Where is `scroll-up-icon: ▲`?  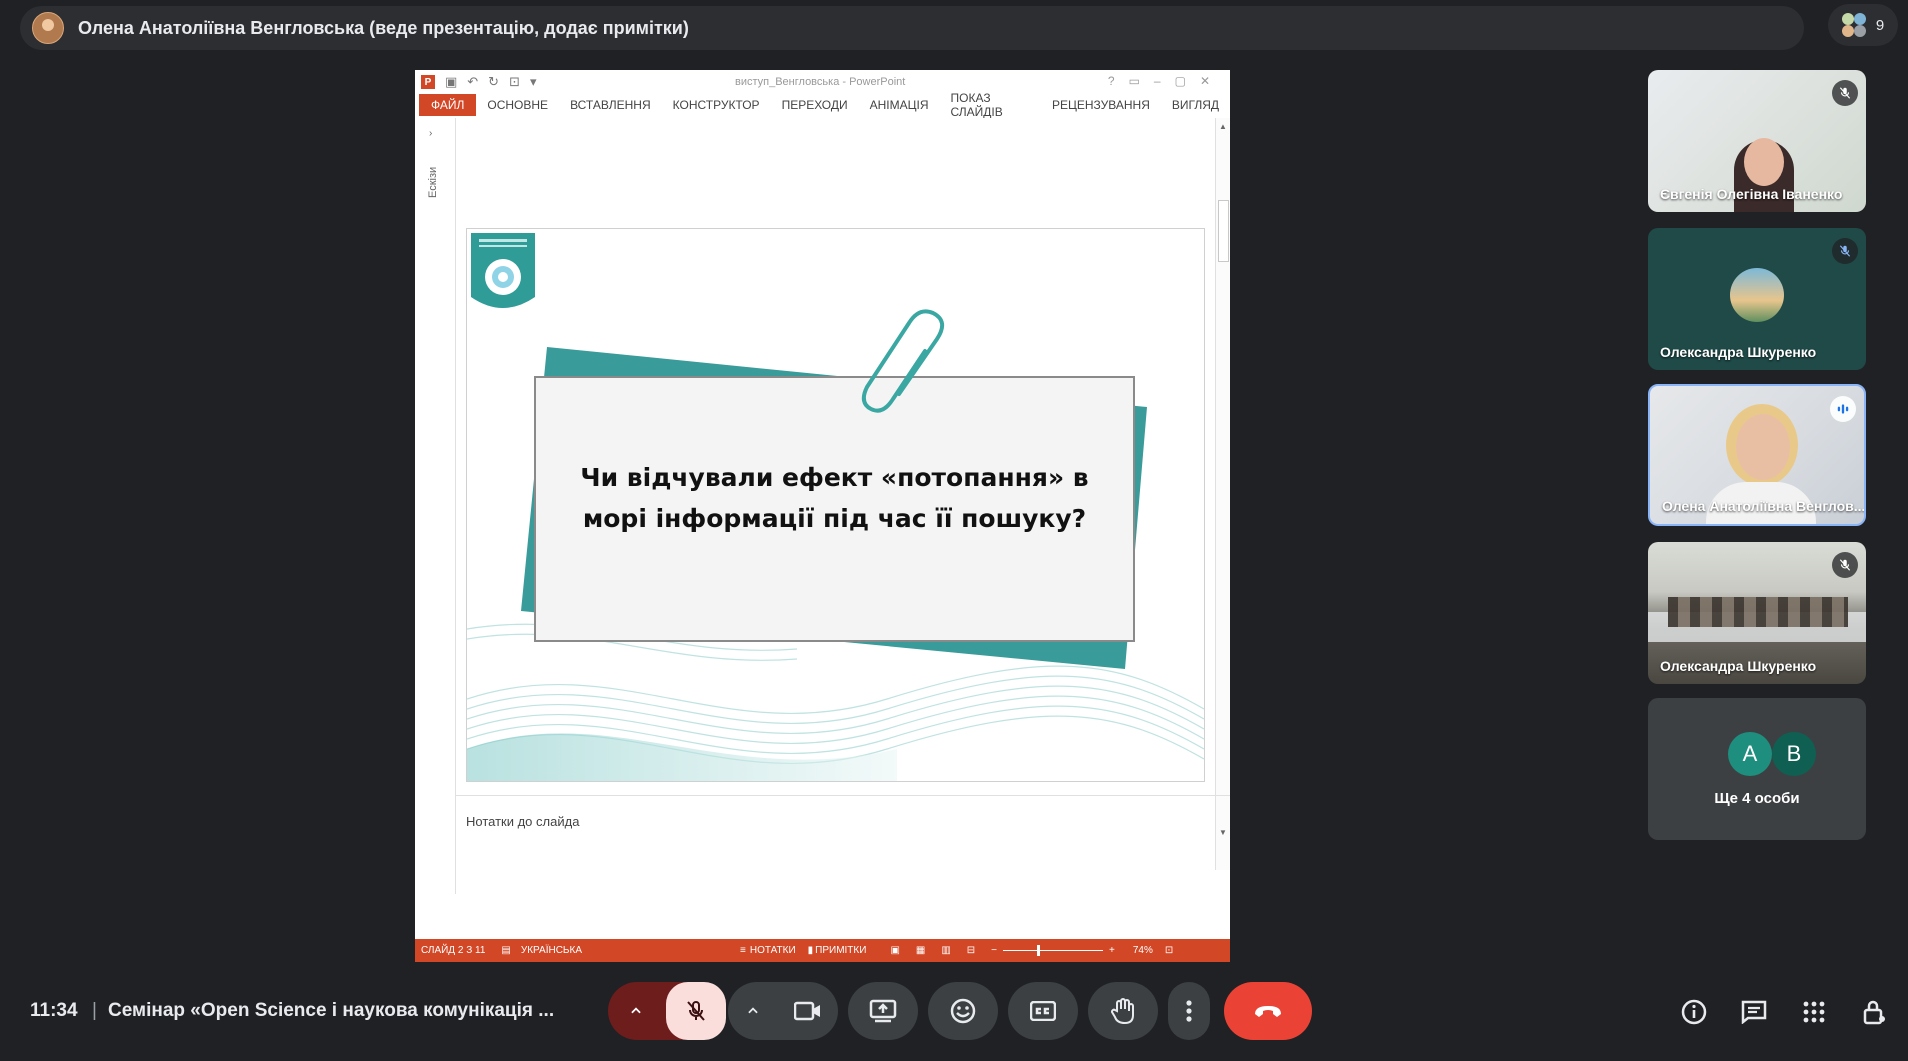 scroll-up-icon: ▲ is located at coordinates (1223, 126).